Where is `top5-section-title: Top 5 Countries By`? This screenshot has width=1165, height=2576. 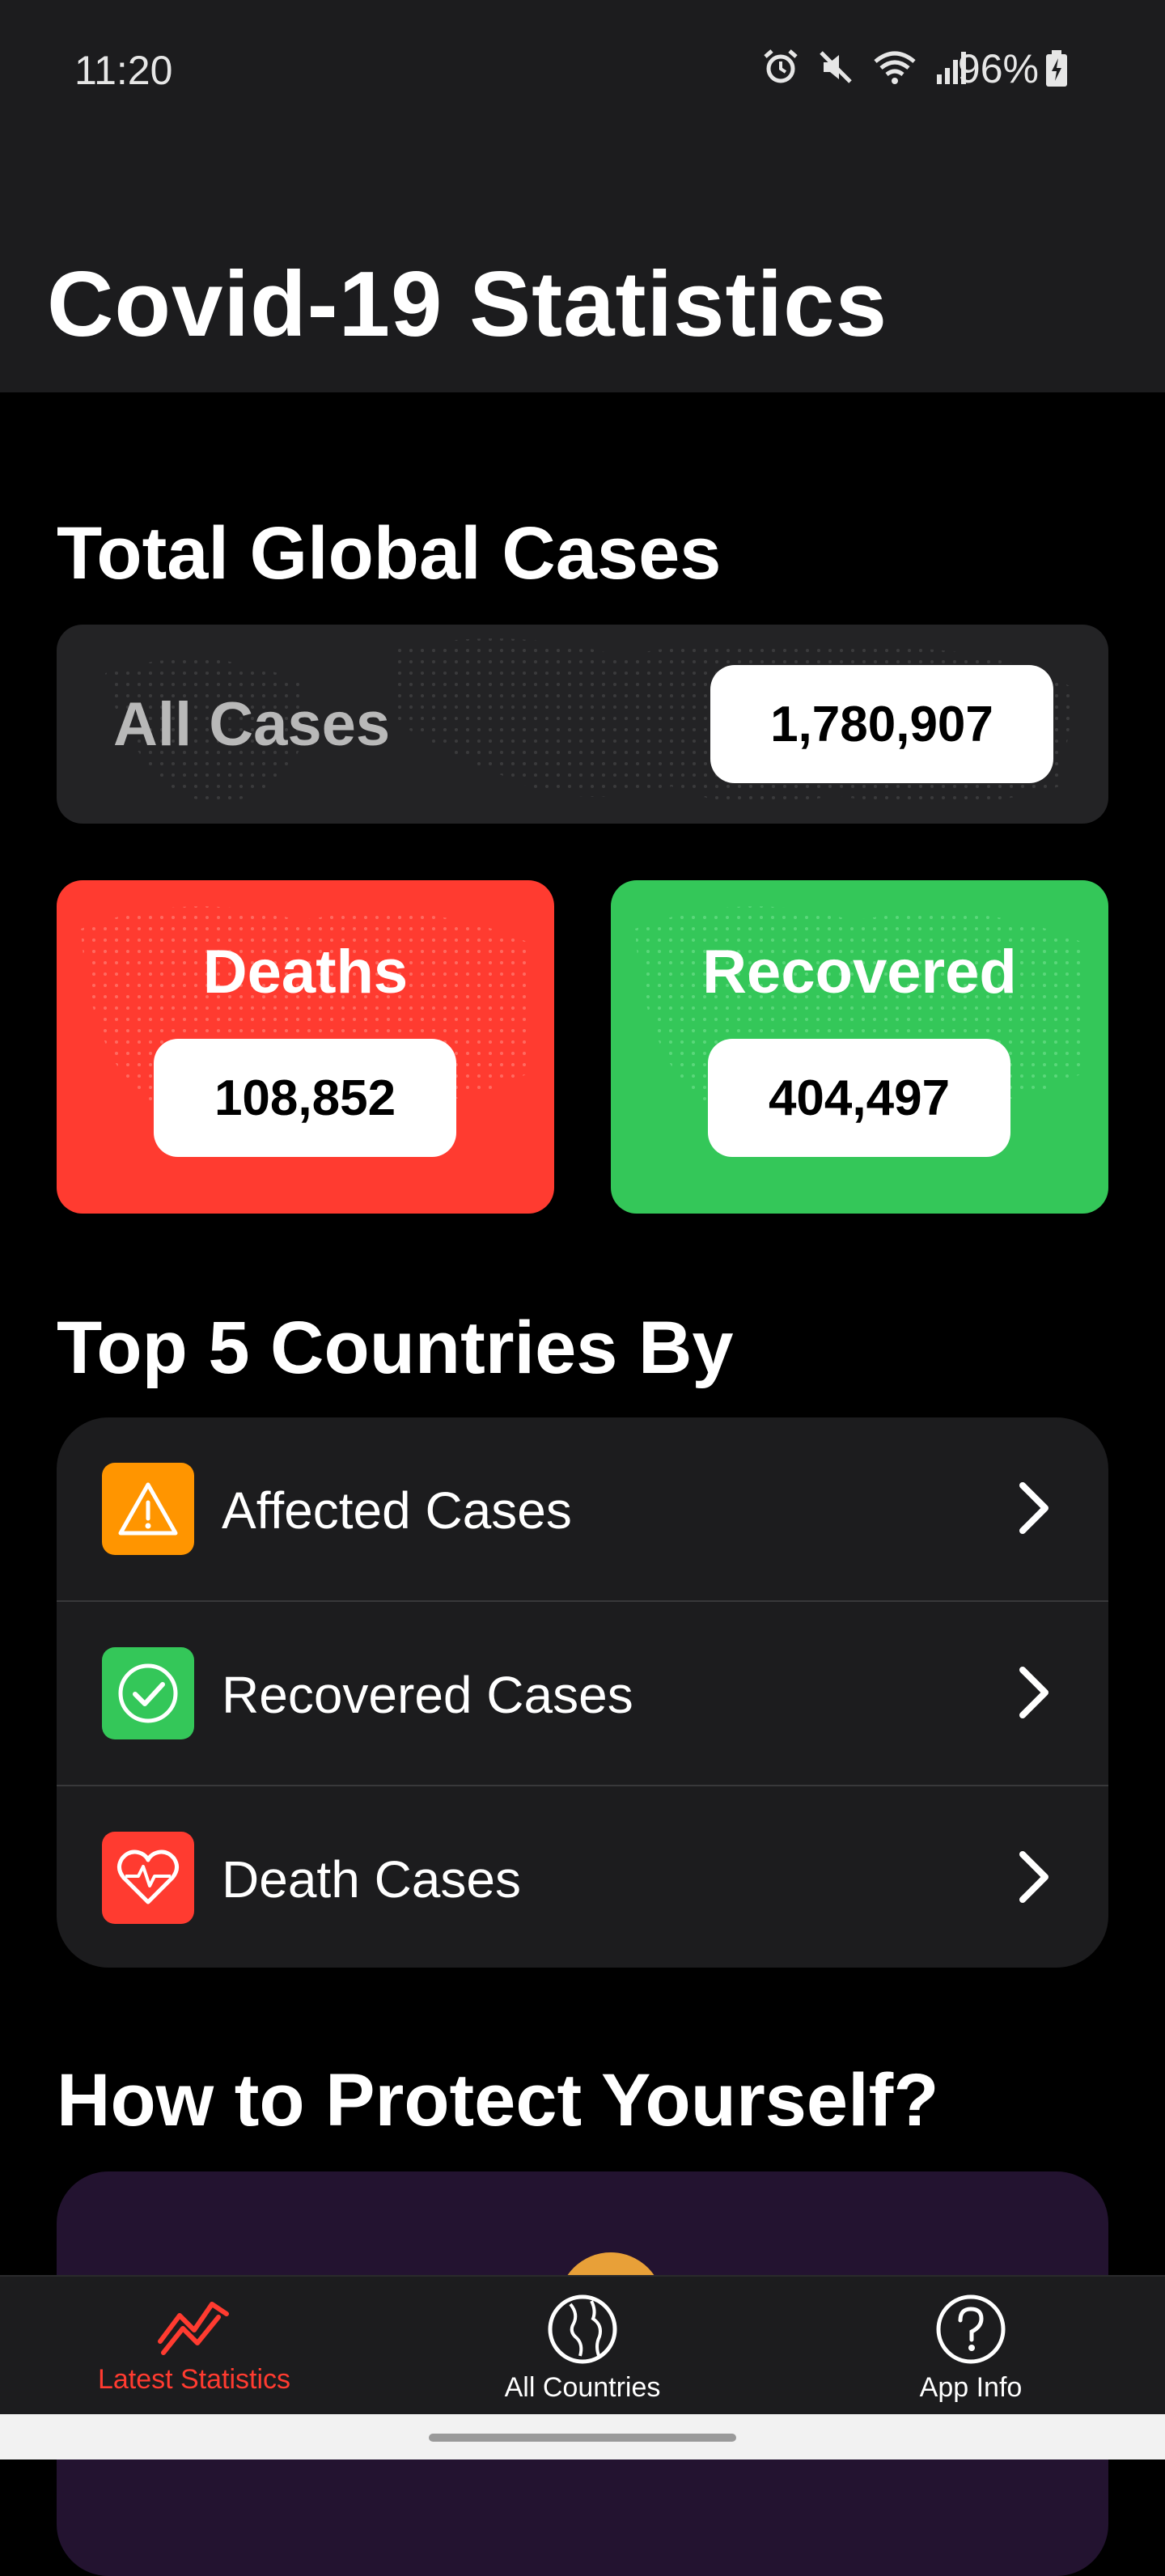
top5-section-title: Top 5 Countries By is located at coordinates (396, 1348).